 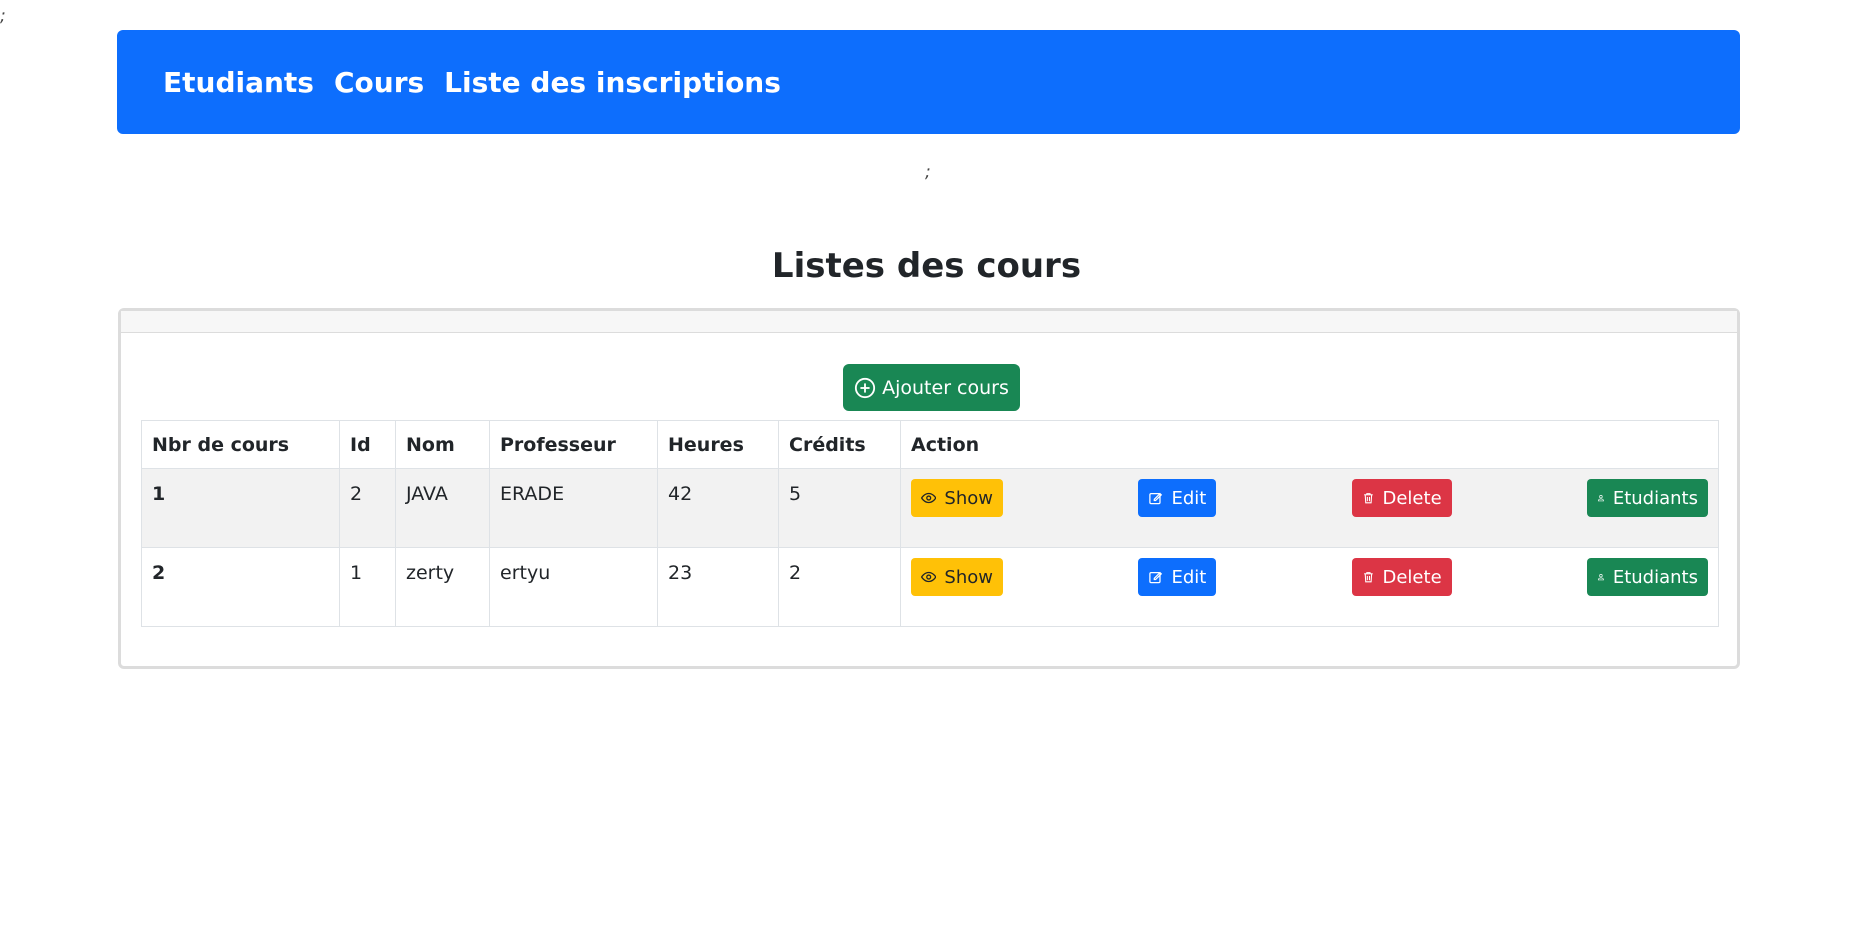 I want to click on stray-semicolon-top: ;, so click(x=3, y=16).